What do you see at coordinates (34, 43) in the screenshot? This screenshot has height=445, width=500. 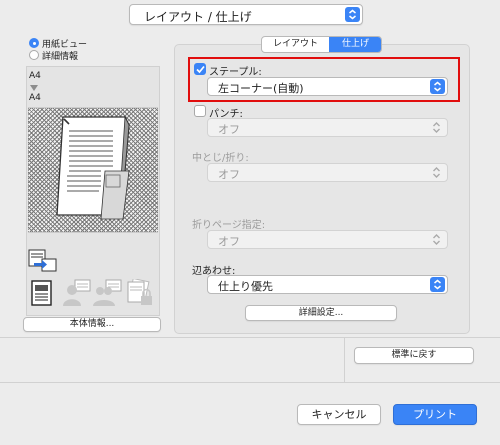 I see `radio-paper-view-button` at bounding box center [34, 43].